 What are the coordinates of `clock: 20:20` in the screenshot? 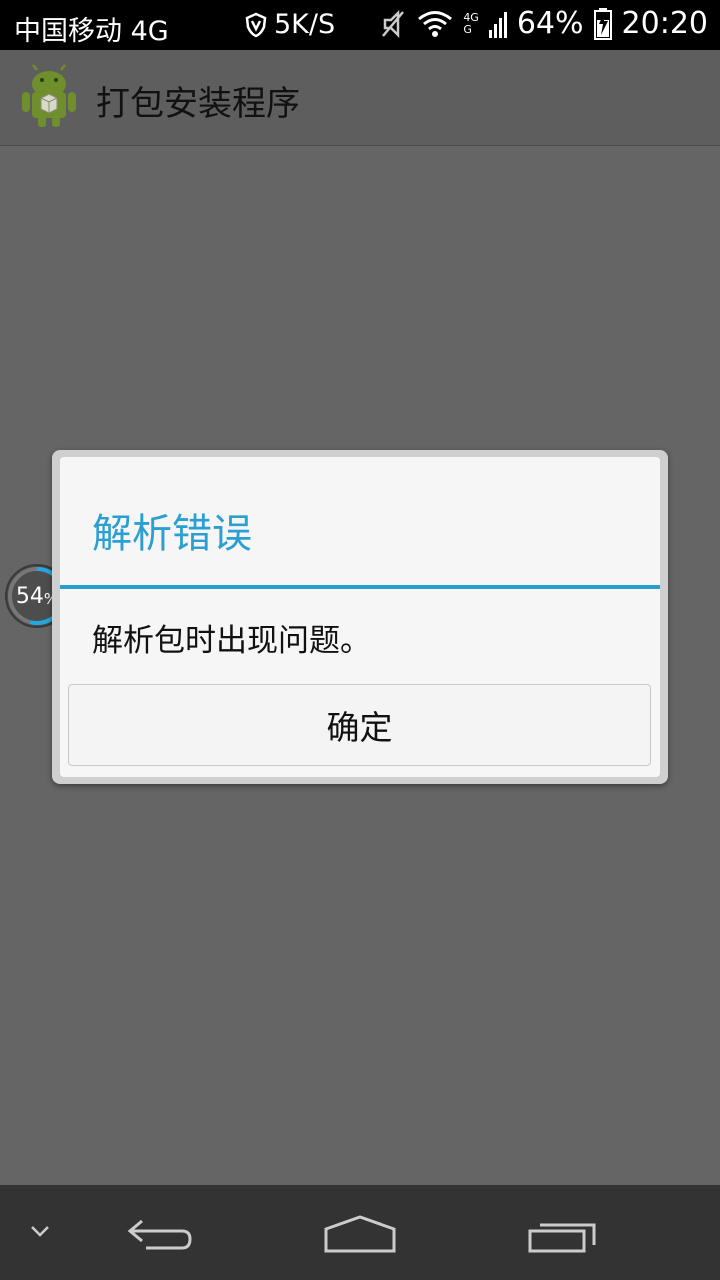 It's located at (664, 23).